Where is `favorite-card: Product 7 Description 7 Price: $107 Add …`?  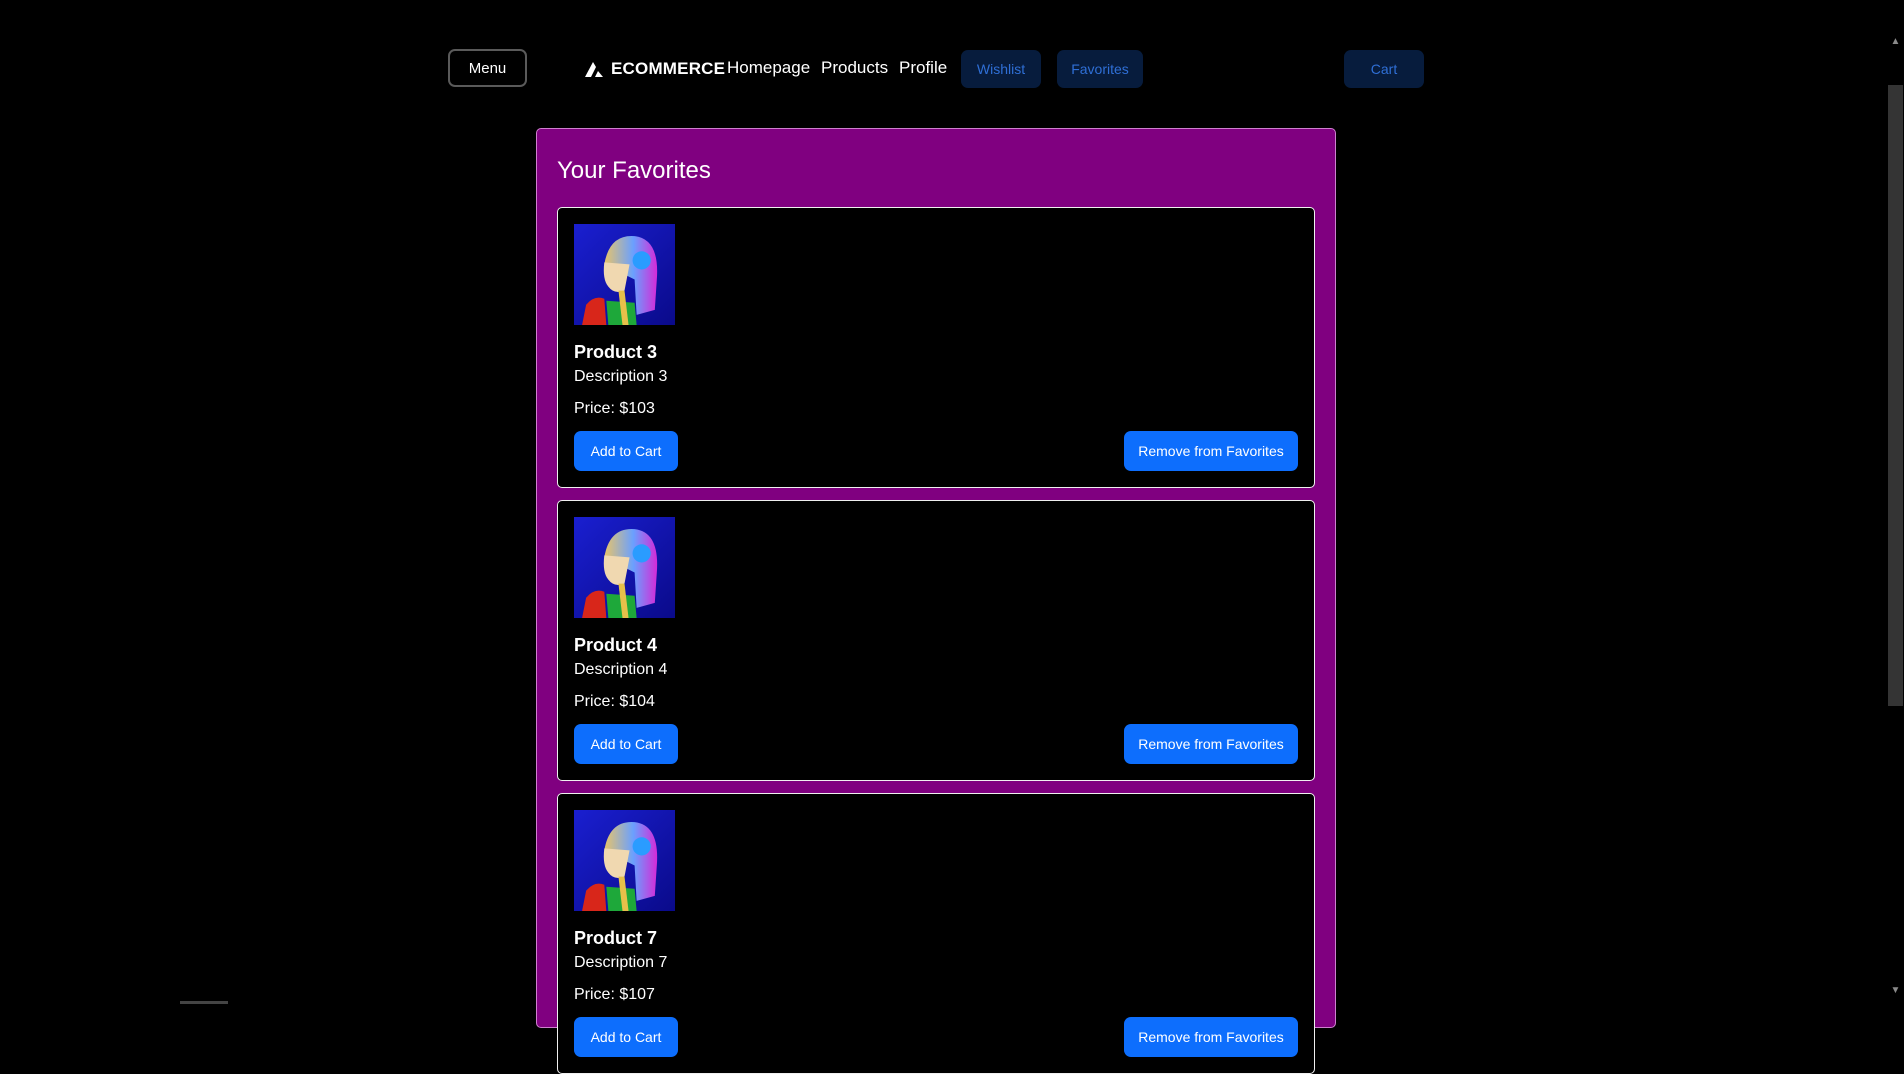 favorite-card: Product 7 Description 7 Price: $107 Add … is located at coordinates (936, 933).